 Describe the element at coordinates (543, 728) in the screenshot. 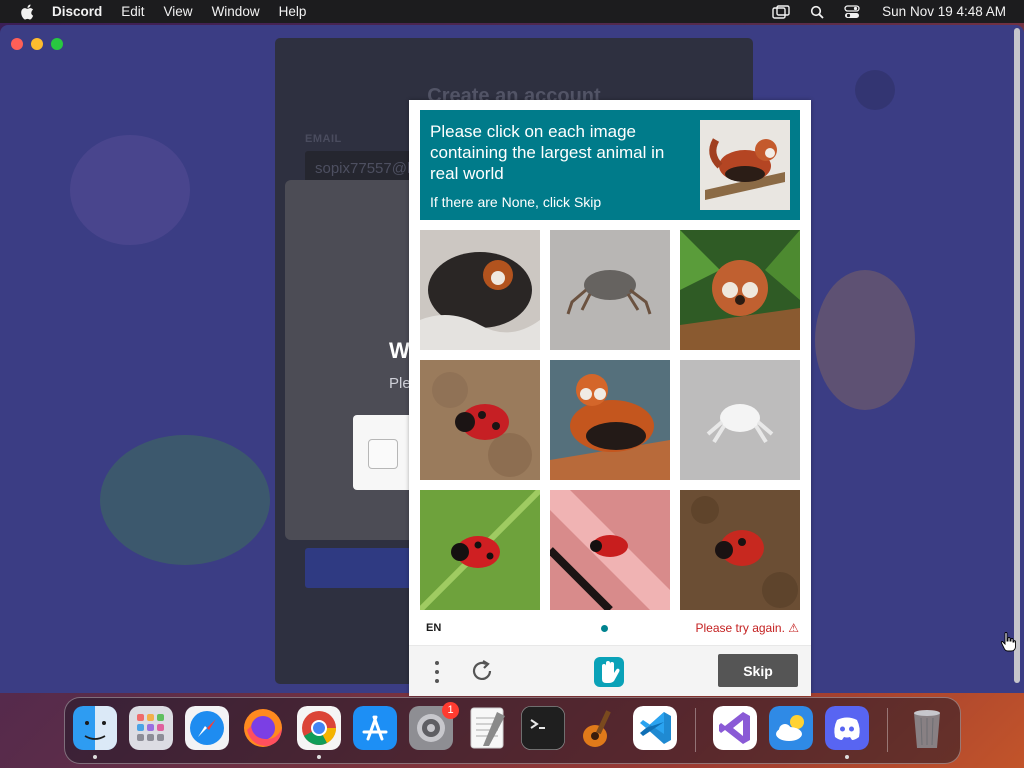

I see `terminal-icon` at that location.